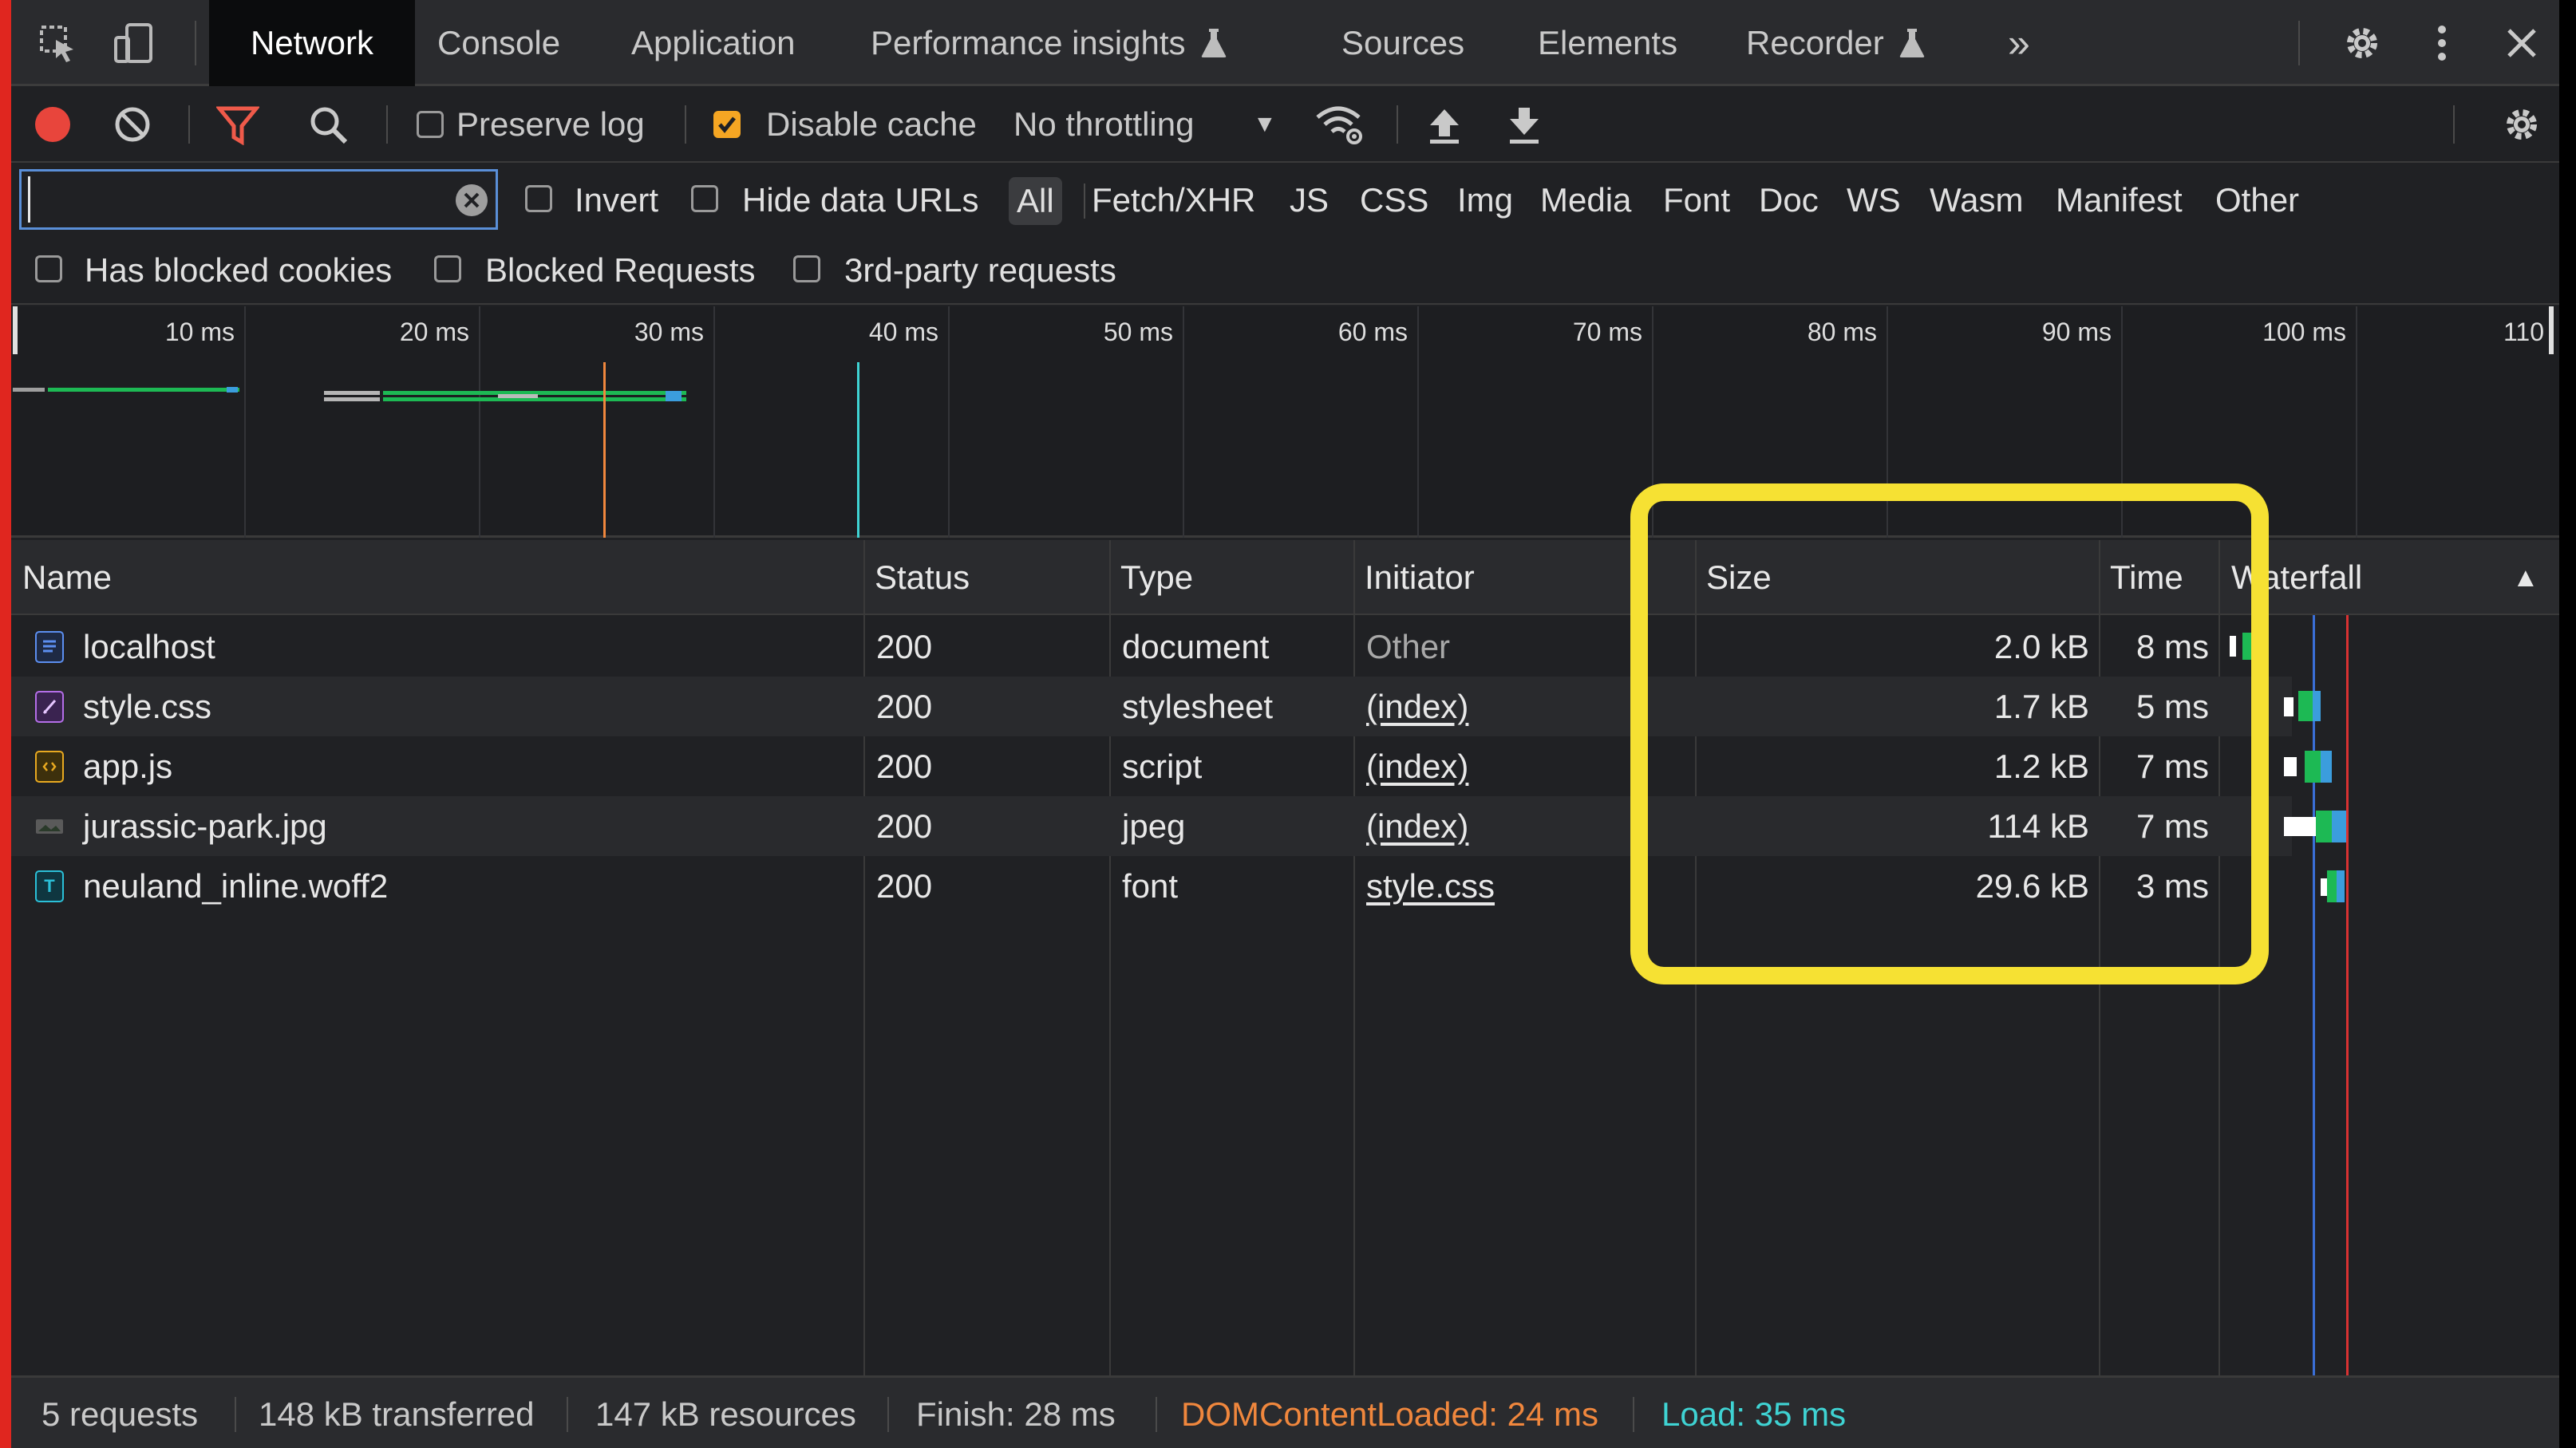  I want to click on request-type: script, so click(1162, 766).